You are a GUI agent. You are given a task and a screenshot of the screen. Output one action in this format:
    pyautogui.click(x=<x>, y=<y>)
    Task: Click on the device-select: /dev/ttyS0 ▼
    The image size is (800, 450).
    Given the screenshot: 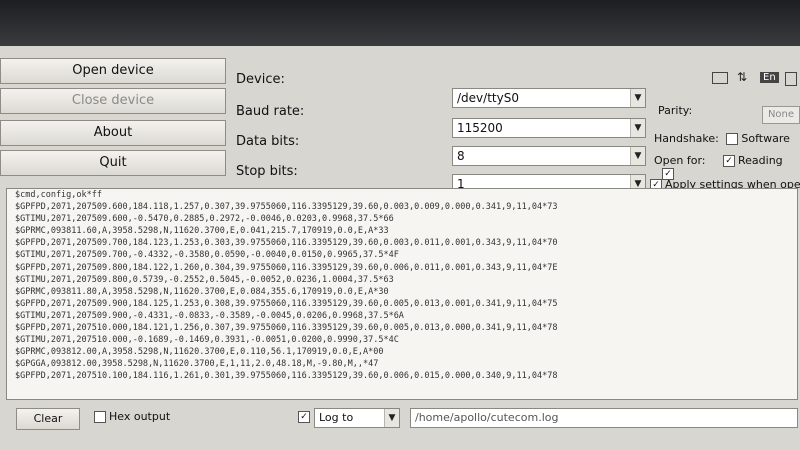 What is the action you would take?
    pyautogui.click(x=549, y=98)
    